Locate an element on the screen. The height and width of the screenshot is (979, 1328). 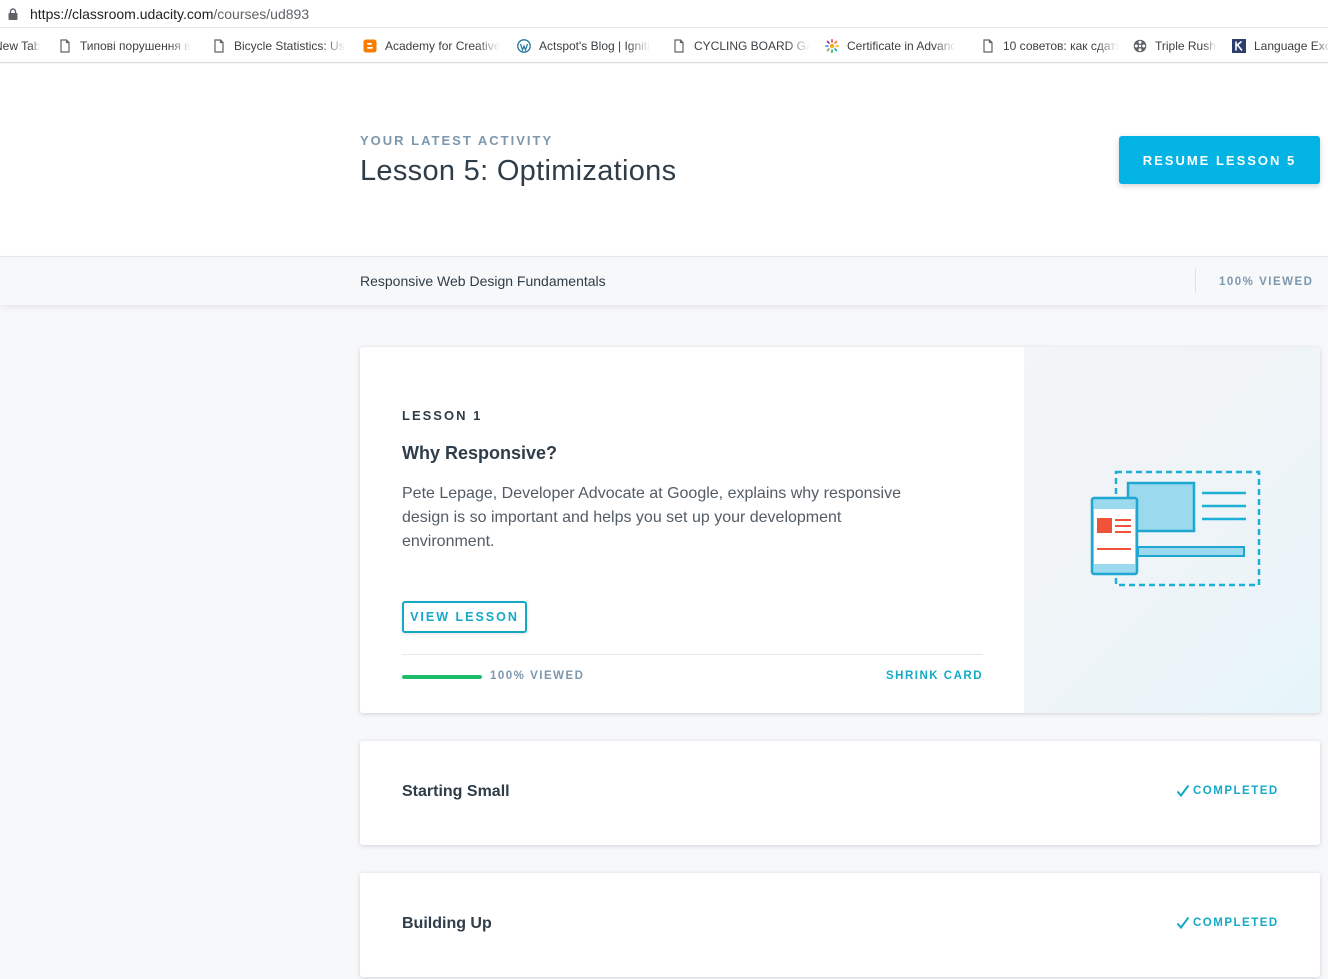
bookmark-label: New Tab is located at coordinates (20, 46).